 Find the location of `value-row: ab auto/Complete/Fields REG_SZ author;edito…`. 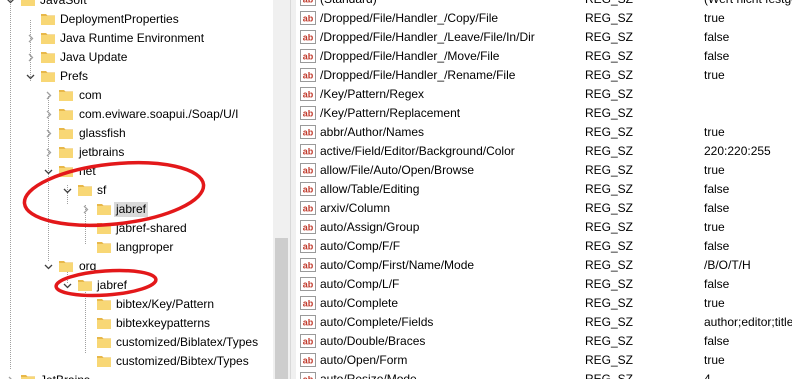

value-row: ab auto/Complete/Fields REG_SZ author;edito… is located at coordinates (544, 322).